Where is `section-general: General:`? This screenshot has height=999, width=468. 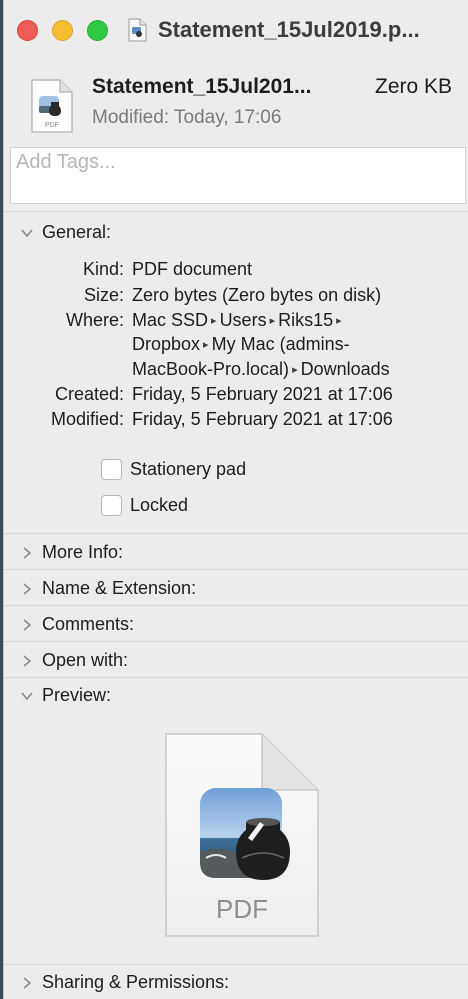
section-general: General: is located at coordinates (236, 234).